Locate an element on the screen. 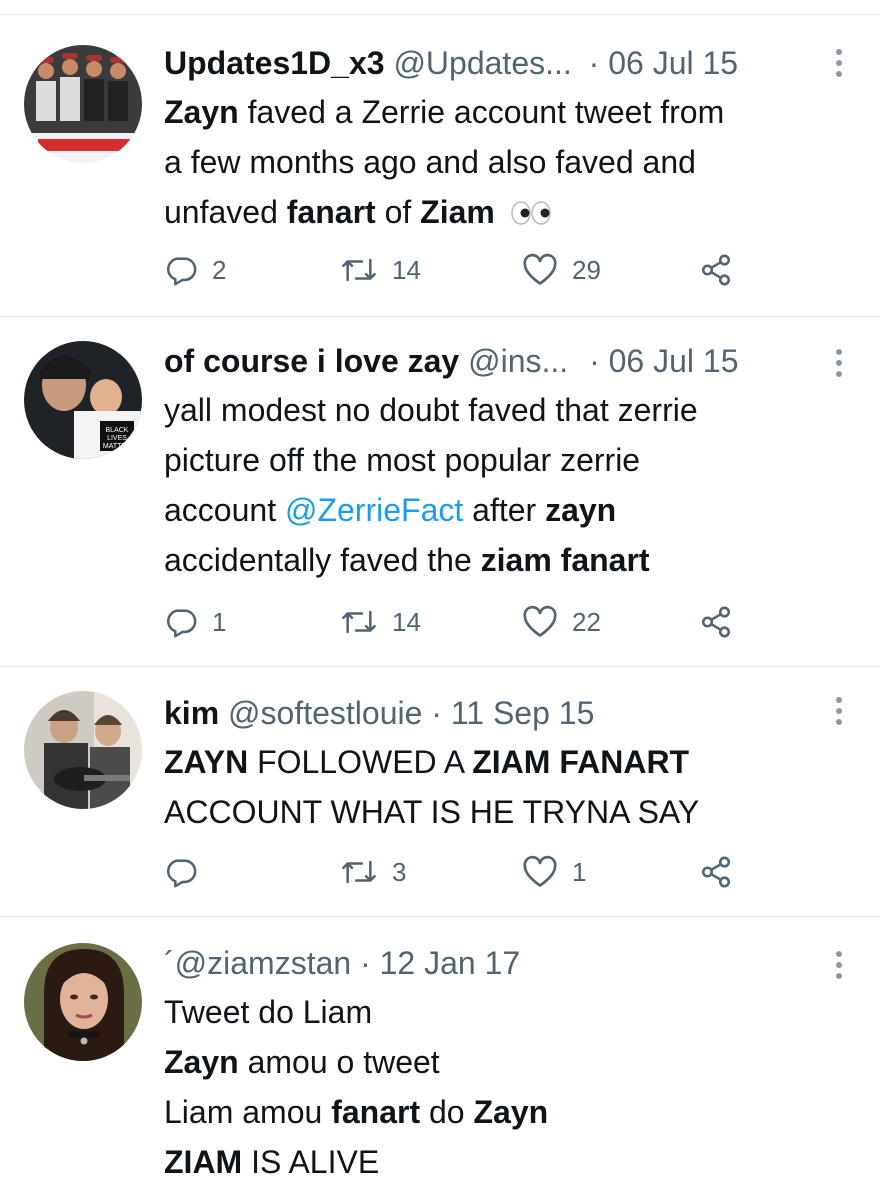 The height and width of the screenshot is (1200, 880). like-button: 29 is located at coordinates (561, 270).